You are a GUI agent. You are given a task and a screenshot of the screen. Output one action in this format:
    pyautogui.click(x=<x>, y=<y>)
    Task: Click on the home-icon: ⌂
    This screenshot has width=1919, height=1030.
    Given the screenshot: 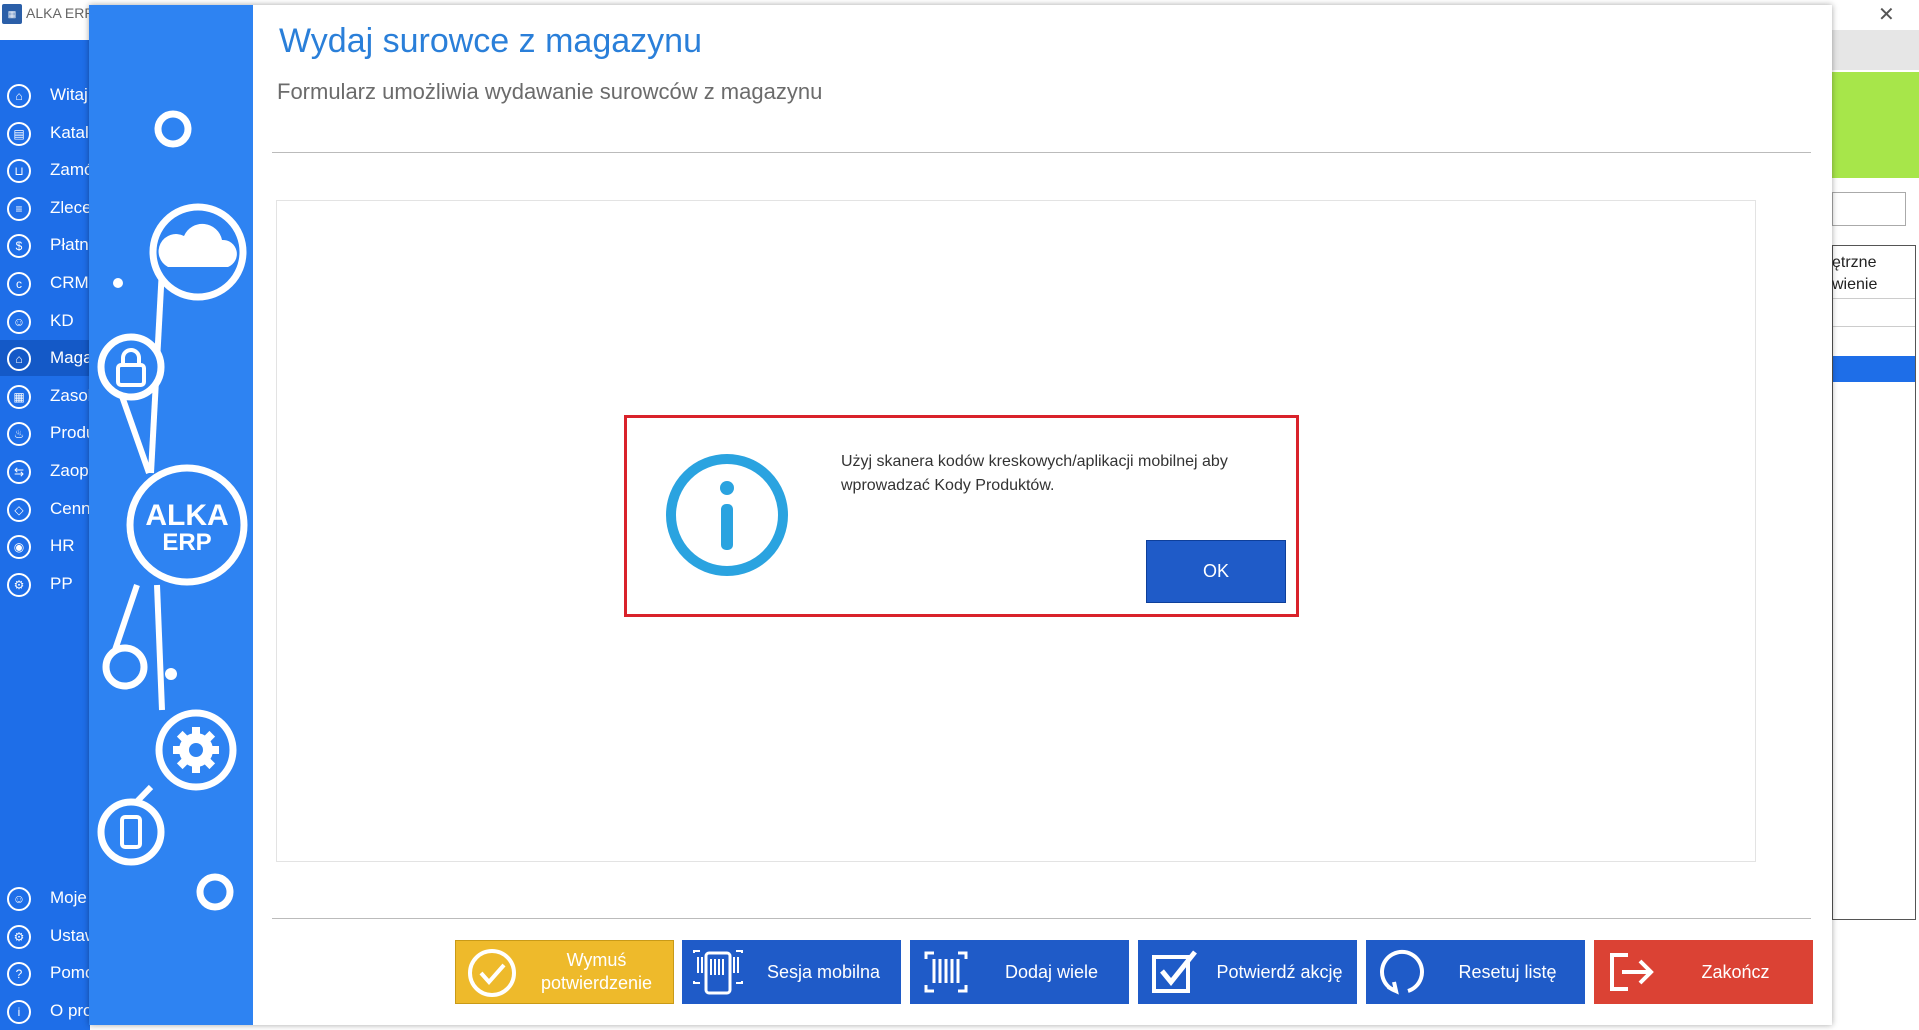 What is the action you would take?
    pyautogui.click(x=19, y=96)
    